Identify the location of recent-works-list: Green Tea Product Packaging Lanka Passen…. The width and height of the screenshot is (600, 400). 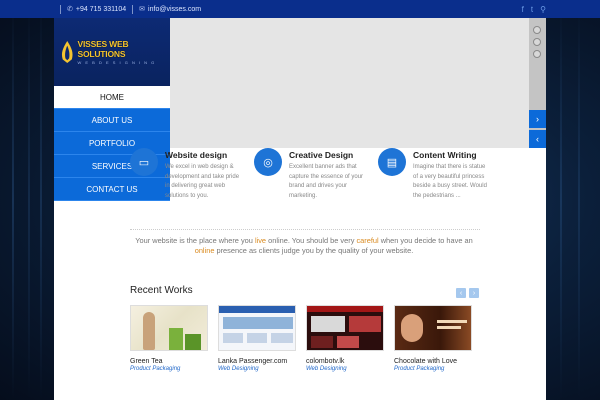
(305, 338).